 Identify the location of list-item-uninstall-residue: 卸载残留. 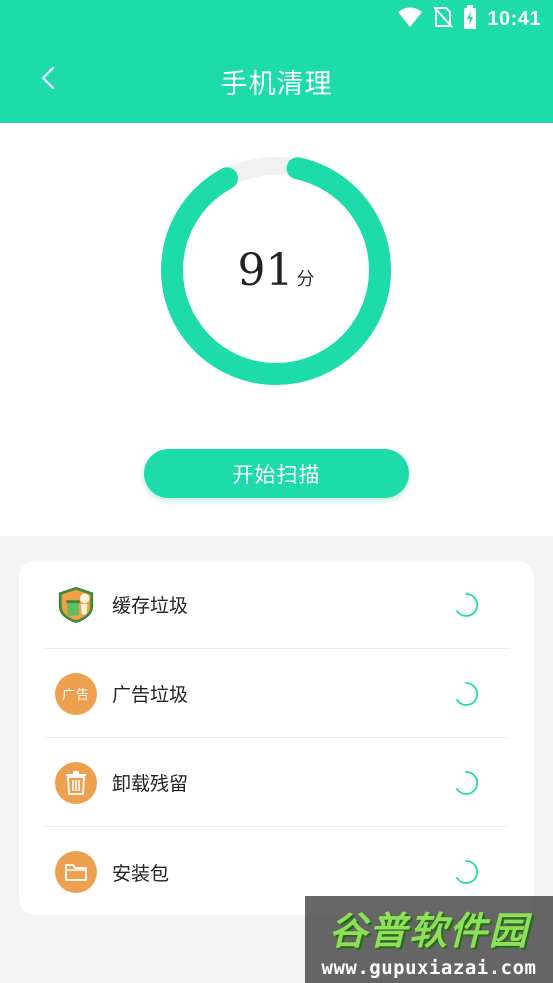
(276, 783).